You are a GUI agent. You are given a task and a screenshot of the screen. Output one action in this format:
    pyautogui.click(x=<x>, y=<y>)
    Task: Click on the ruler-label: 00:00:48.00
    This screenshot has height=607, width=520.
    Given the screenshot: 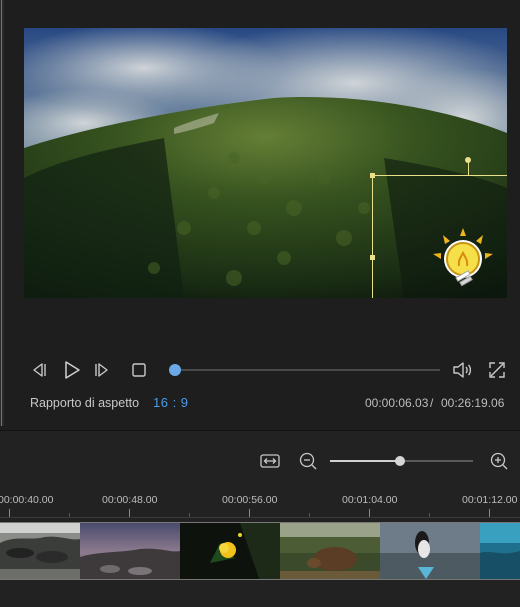 What is the action you would take?
    pyautogui.click(x=130, y=500)
    